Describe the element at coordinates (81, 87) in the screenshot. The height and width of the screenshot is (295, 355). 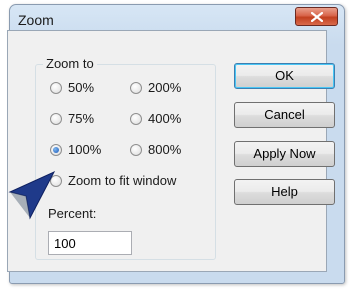
I see `radio-label: 50%` at that location.